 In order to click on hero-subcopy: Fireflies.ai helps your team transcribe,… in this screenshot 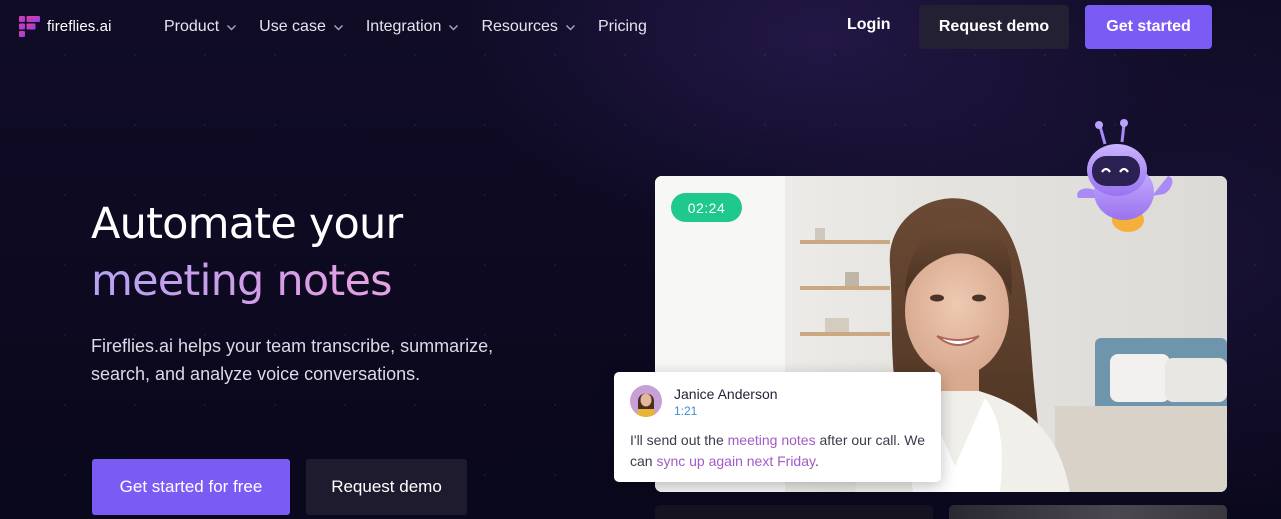, I will do `click(292, 360)`.